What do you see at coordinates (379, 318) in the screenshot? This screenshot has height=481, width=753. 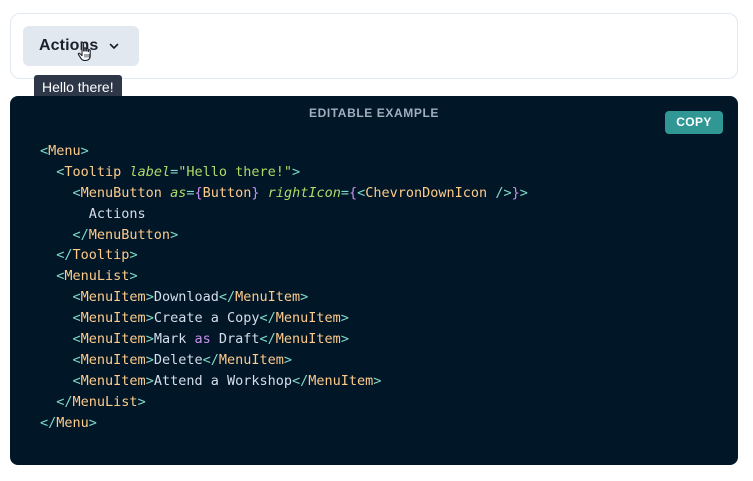 I see `code-line: <MenuItem>Create a Copy</MenuItem>` at bounding box center [379, 318].